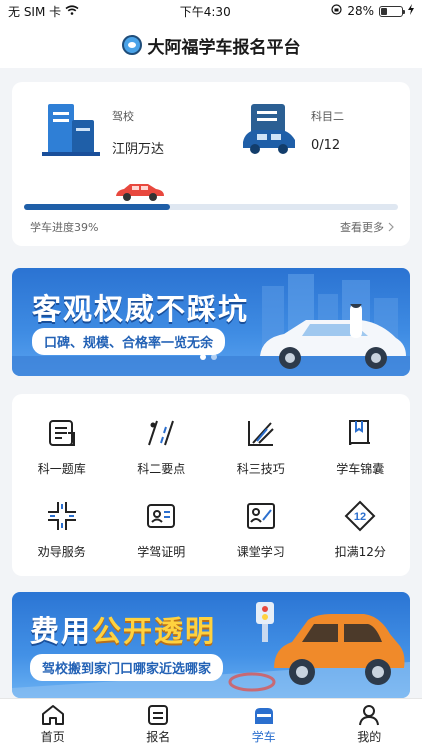 Image resolution: width=422 pixels, height=750 pixels. I want to click on progress-track, so click(211, 207).